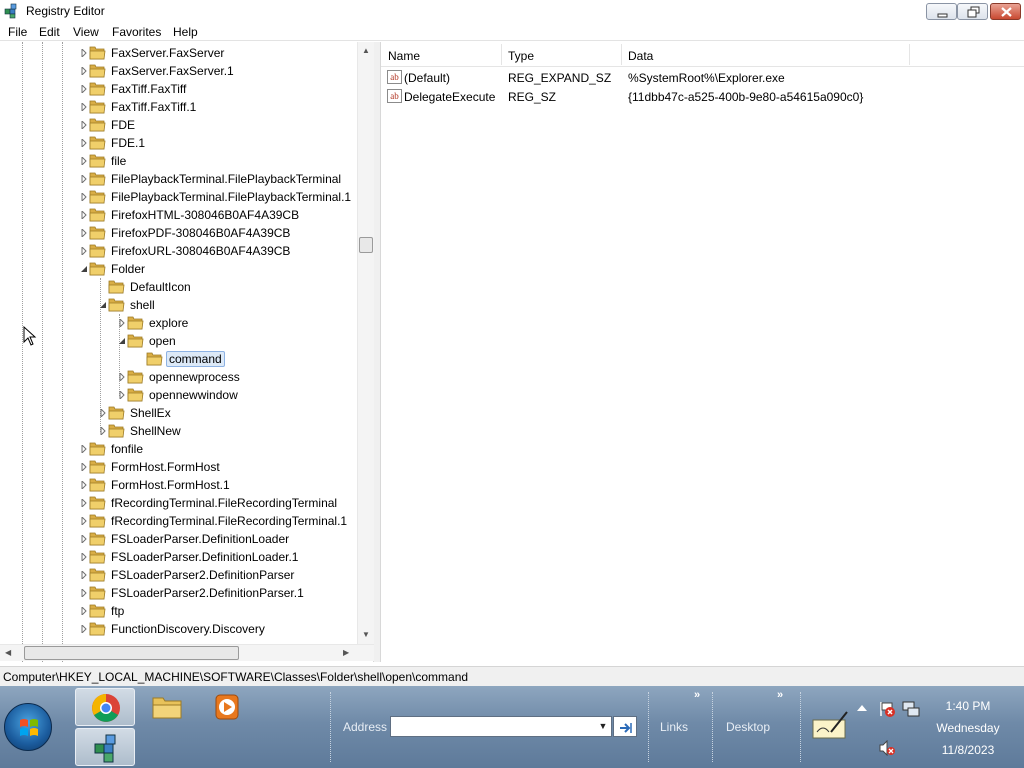 The image size is (1024, 768). What do you see at coordinates (229, 707) in the screenshot?
I see `taskbar-media-player` at bounding box center [229, 707].